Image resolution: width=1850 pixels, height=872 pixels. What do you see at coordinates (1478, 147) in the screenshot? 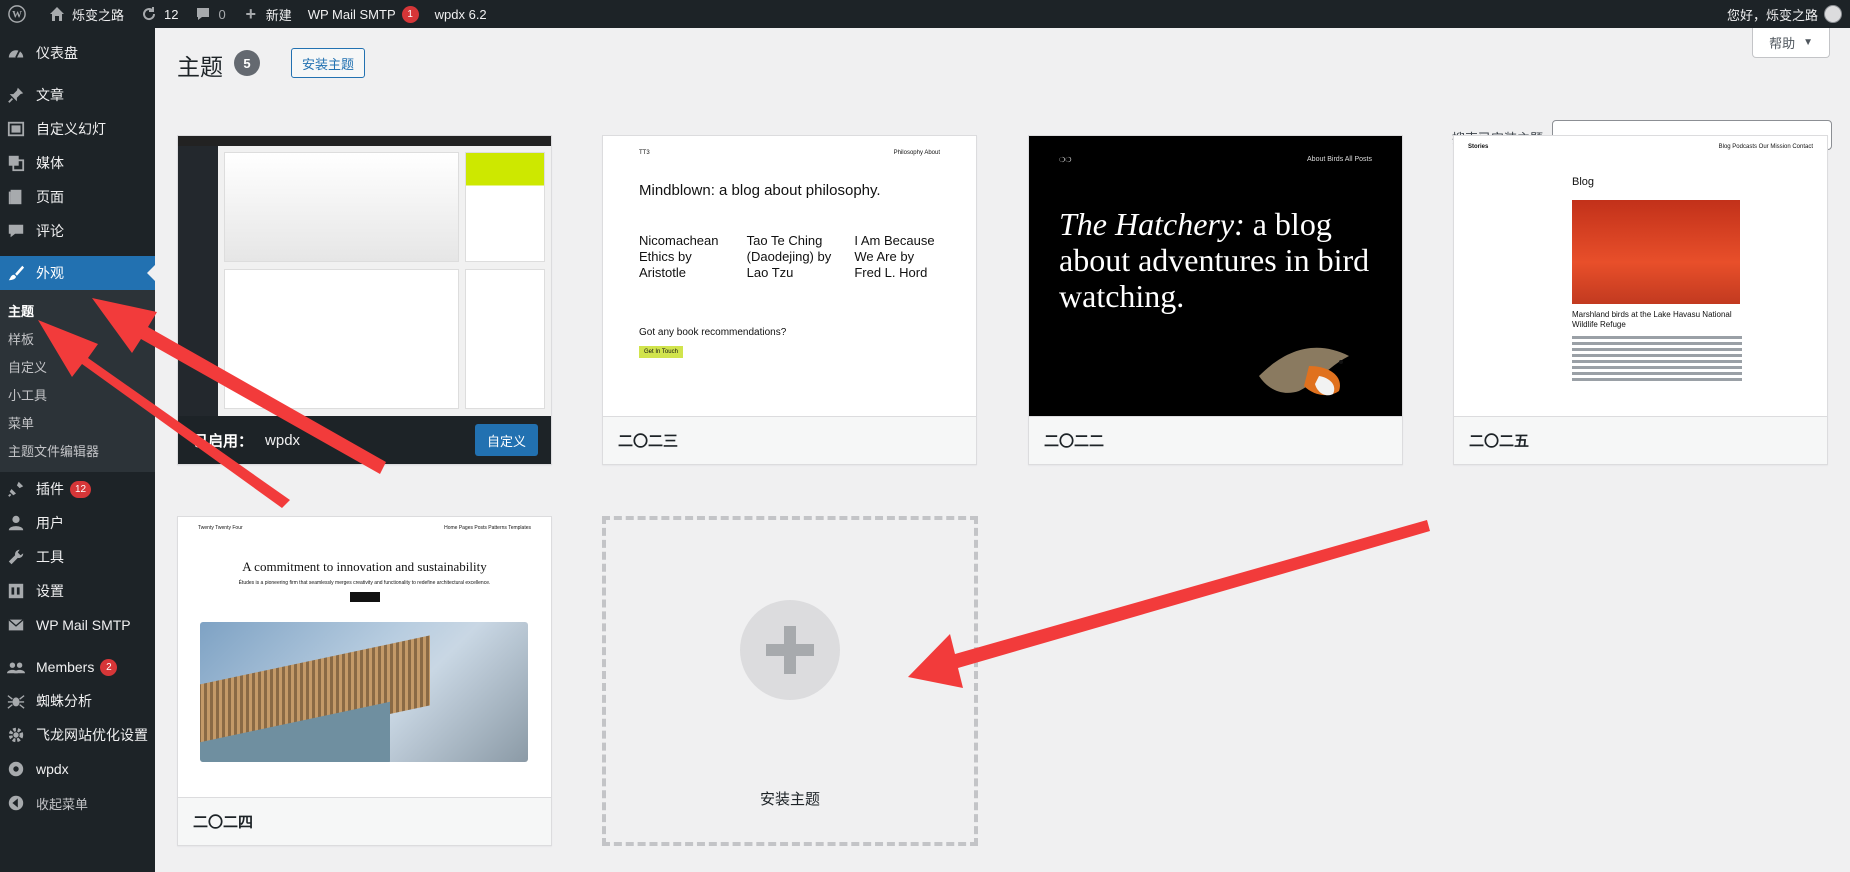
I see `brand: Stories` at bounding box center [1478, 147].